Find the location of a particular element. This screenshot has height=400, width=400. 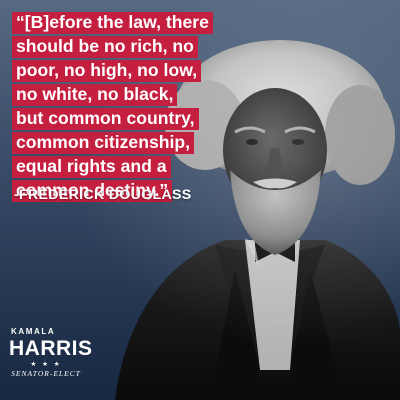

quote-line: poor, no high, no low, is located at coordinates (107, 71).